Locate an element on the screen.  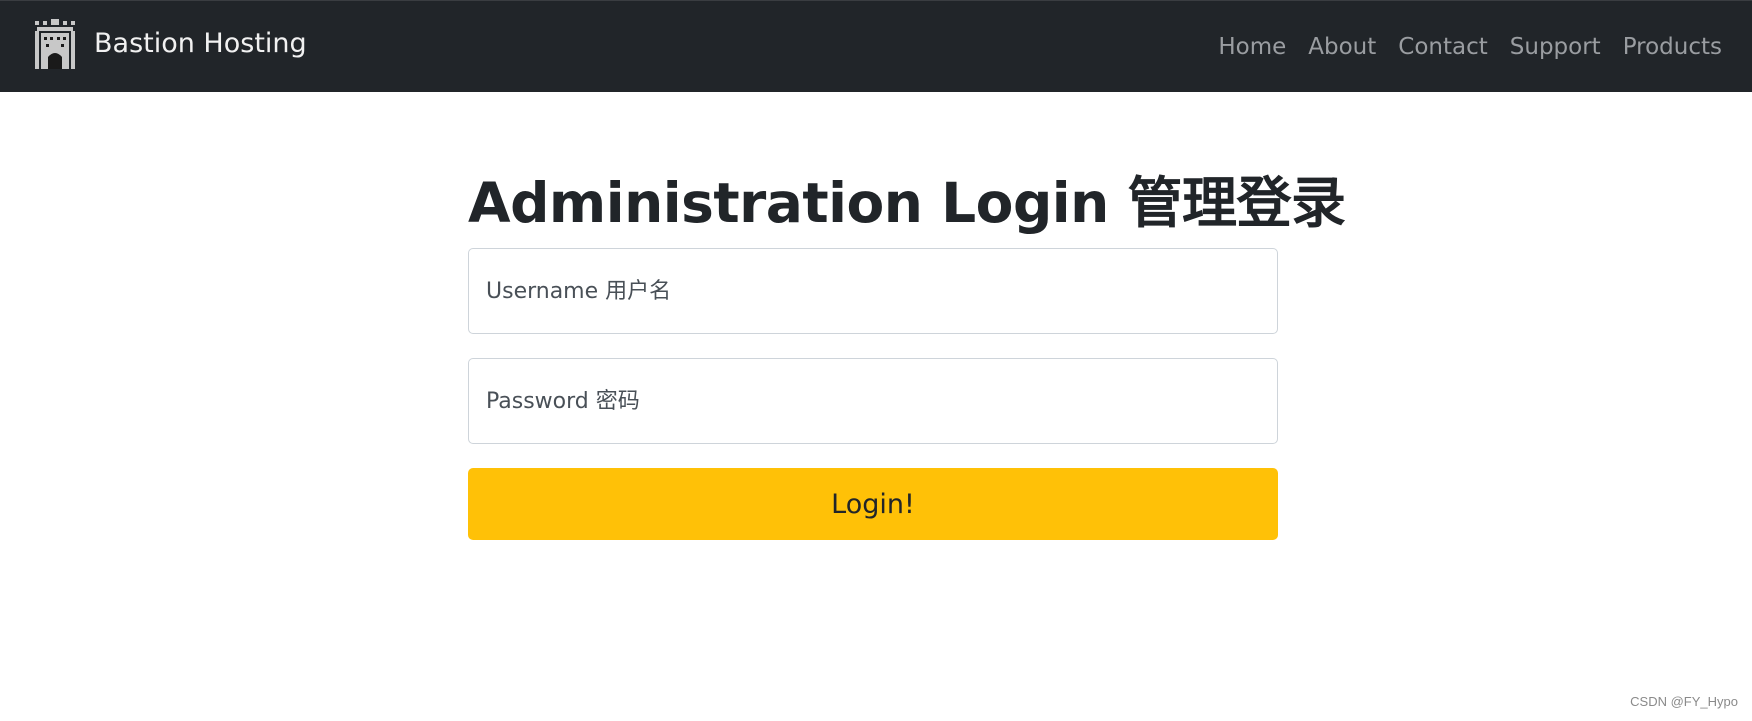
nav-menu: Home About Contact Support Products is located at coordinates (1459, 47).